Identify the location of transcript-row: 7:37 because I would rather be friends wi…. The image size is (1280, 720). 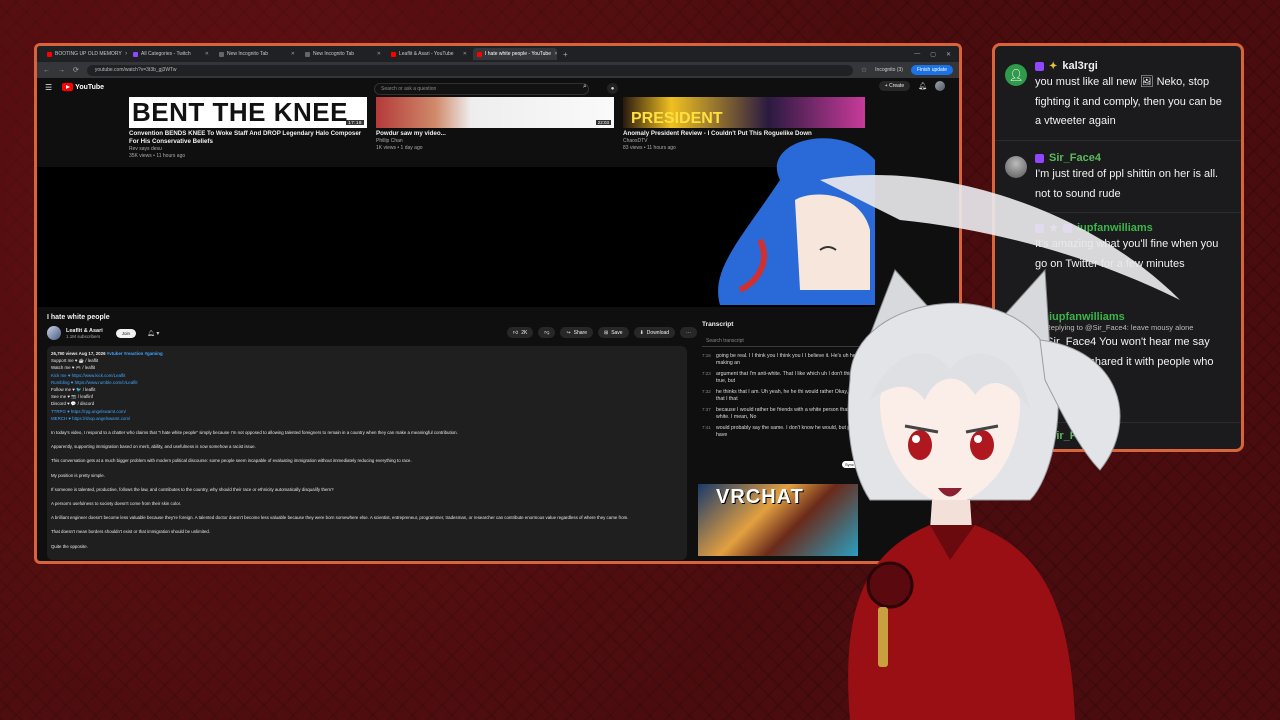
(788, 414).